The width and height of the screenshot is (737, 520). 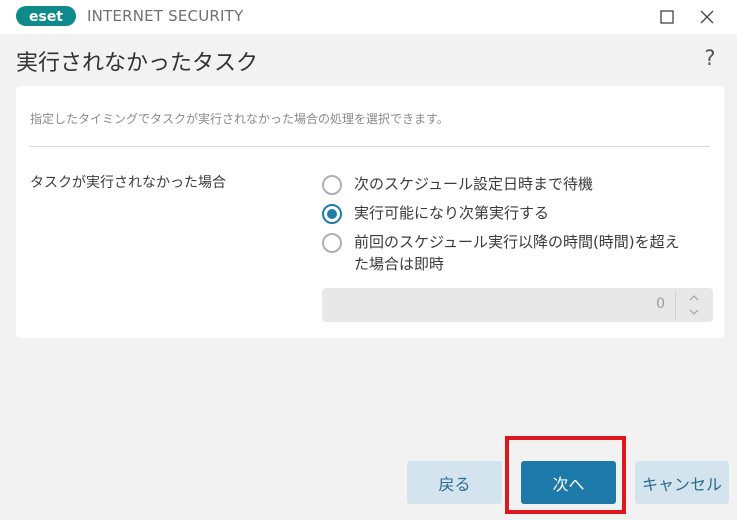 I want to click on option-label: 実行可能になり次第実行する, so click(x=452, y=213).